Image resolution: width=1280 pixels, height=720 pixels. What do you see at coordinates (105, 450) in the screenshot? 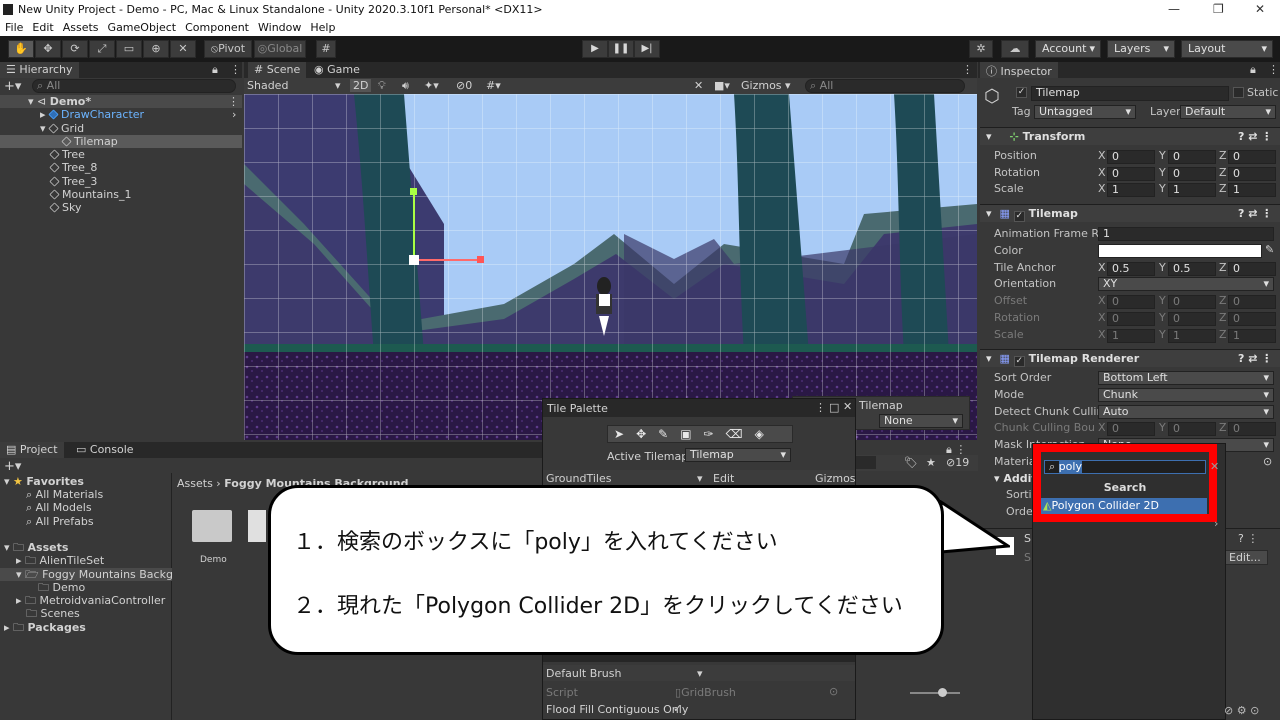
I see `tab-console: ▭ Console` at bounding box center [105, 450].